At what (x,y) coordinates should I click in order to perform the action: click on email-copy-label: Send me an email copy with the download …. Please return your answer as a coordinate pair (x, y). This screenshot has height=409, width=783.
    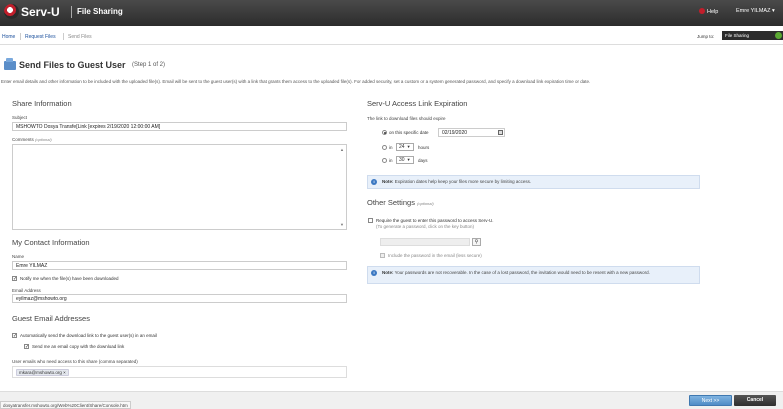
    Looking at the image, I should click on (78, 346).